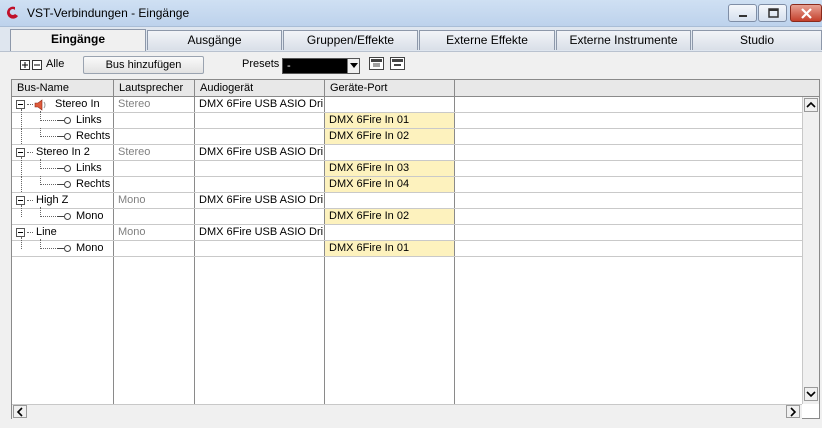 The height and width of the screenshot is (428, 822). What do you see at coordinates (407, 411) in the screenshot?
I see `horizontal-scrollbar` at bounding box center [407, 411].